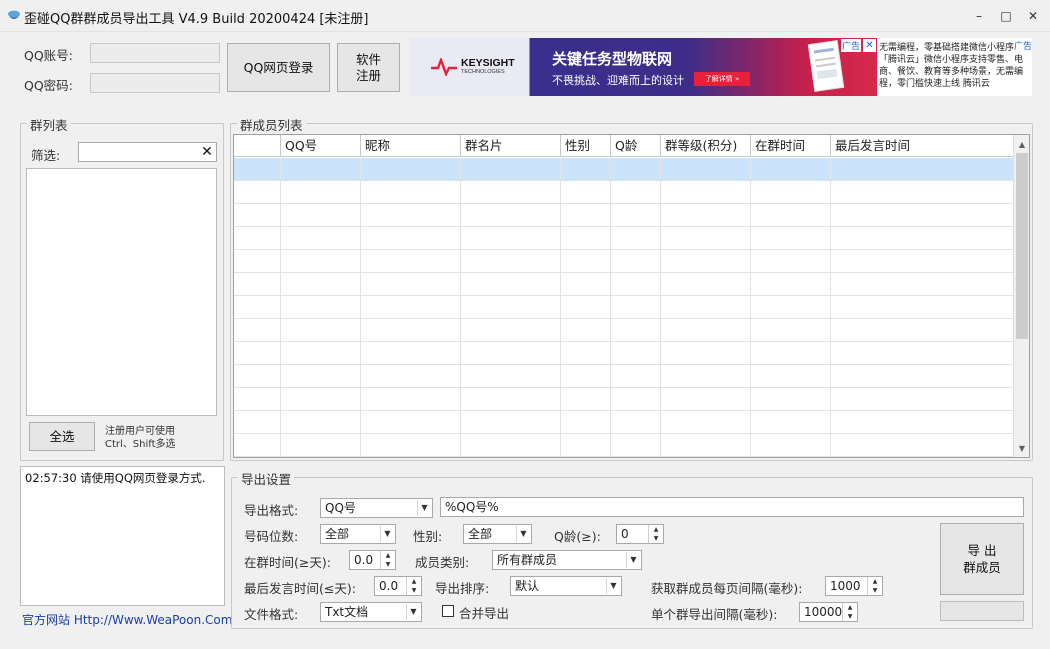 This screenshot has width=1050, height=649. Describe the element at coordinates (155, 53) in the screenshot. I see `account-input` at that location.